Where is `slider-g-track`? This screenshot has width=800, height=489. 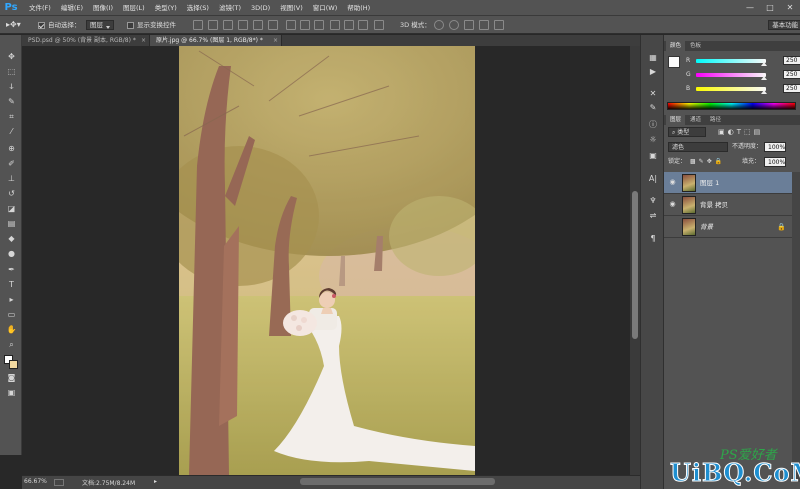
slider-g-track is located at coordinates (731, 75).